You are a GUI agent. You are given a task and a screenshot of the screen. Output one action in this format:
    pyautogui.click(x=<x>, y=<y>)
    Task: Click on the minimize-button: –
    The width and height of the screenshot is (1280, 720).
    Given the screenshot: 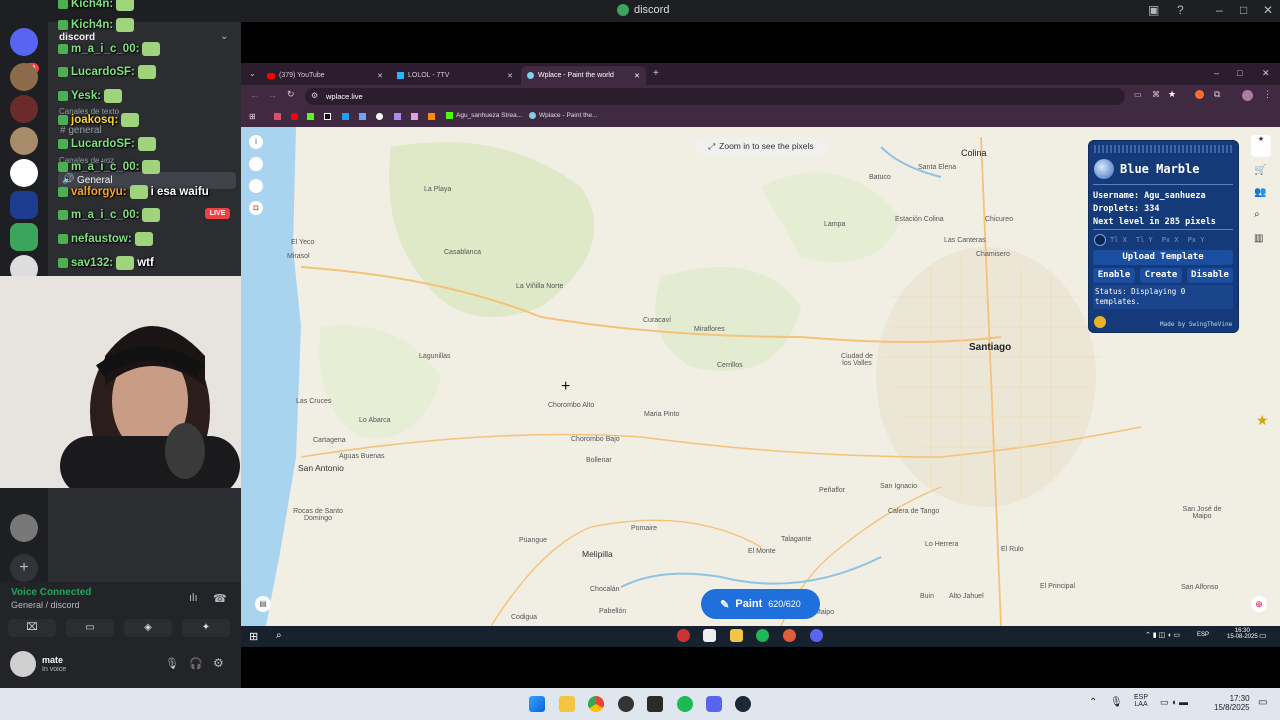 What is the action you would take?
    pyautogui.click(x=1219, y=10)
    